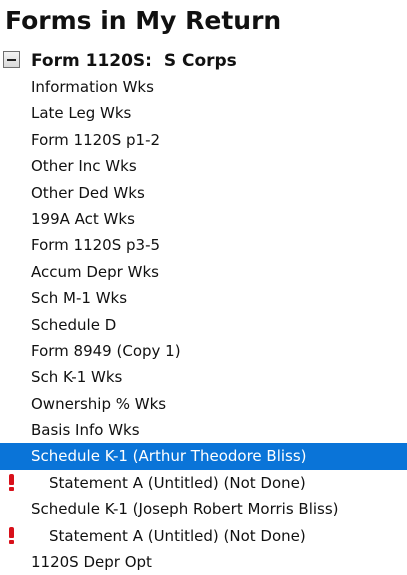 The width and height of the screenshot is (407, 575). What do you see at coordinates (134, 61) in the screenshot?
I see `tree-group-label: Form 1120S: S Corps` at bounding box center [134, 61].